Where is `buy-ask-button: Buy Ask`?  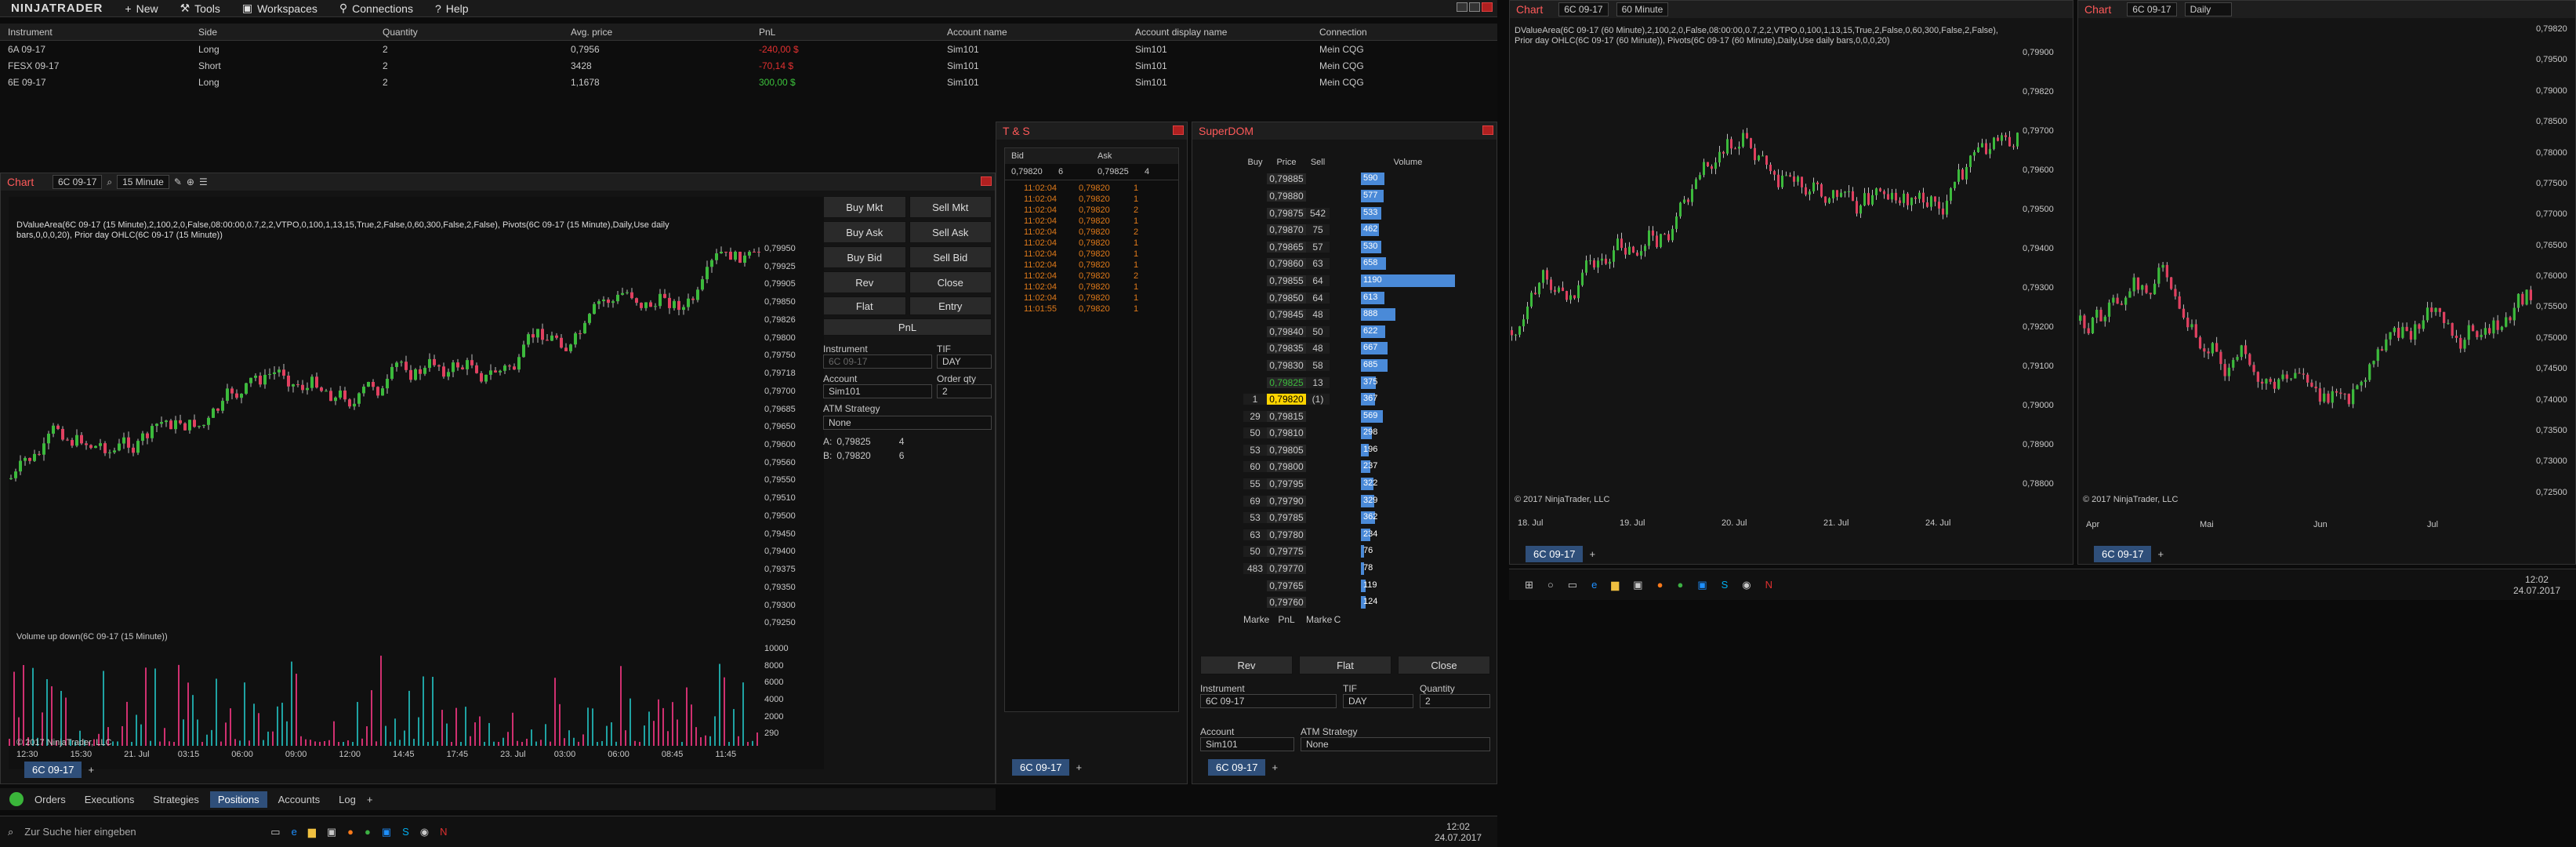 buy-ask-button: Buy Ask is located at coordinates (865, 232).